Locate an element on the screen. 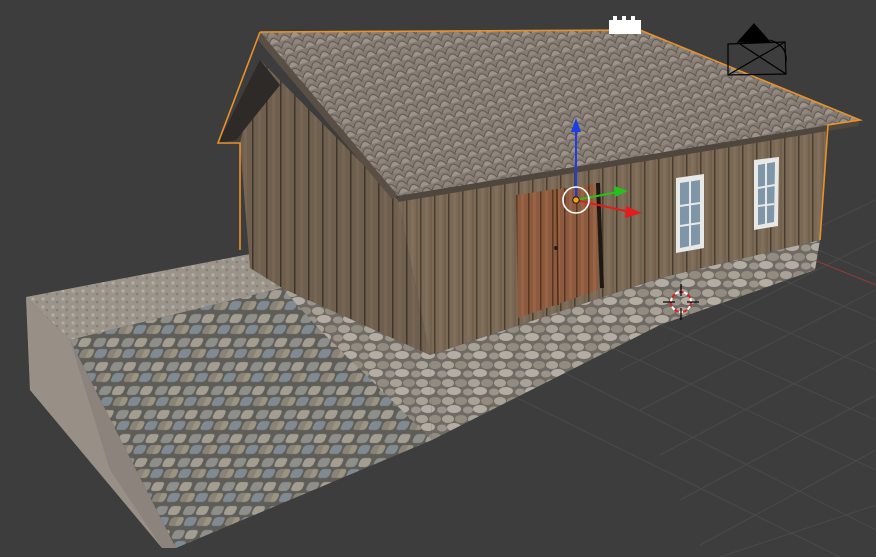 This screenshot has width=876, height=557. object-origin-dot is located at coordinates (576, 200).